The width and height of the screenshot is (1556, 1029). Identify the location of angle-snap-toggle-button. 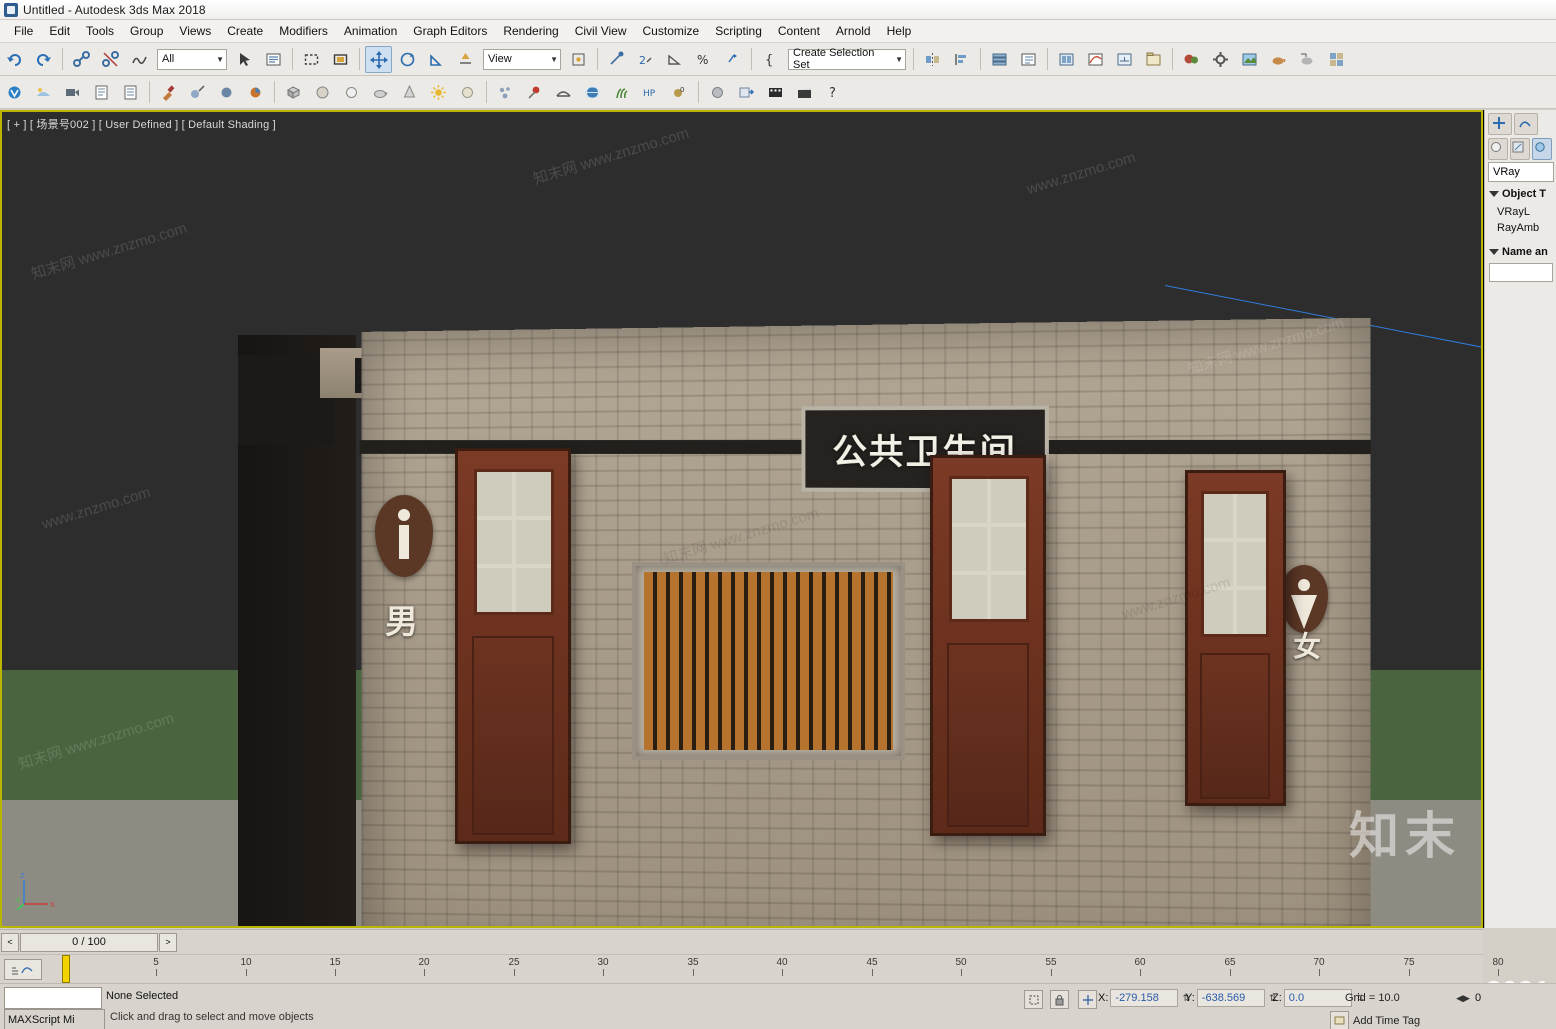
(674, 59).